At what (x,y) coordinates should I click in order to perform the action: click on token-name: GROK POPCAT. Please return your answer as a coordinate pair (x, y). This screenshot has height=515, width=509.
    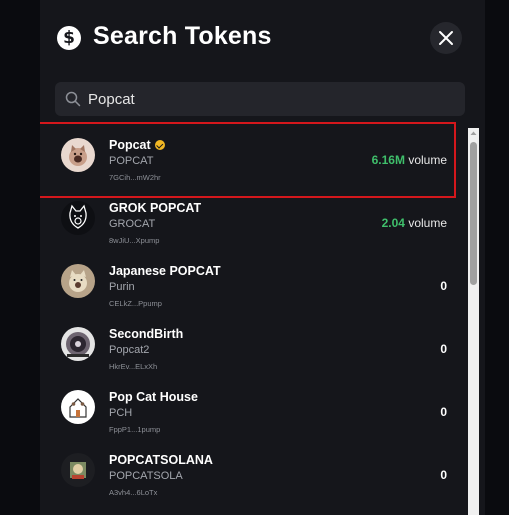
    Looking at the image, I should click on (155, 208).